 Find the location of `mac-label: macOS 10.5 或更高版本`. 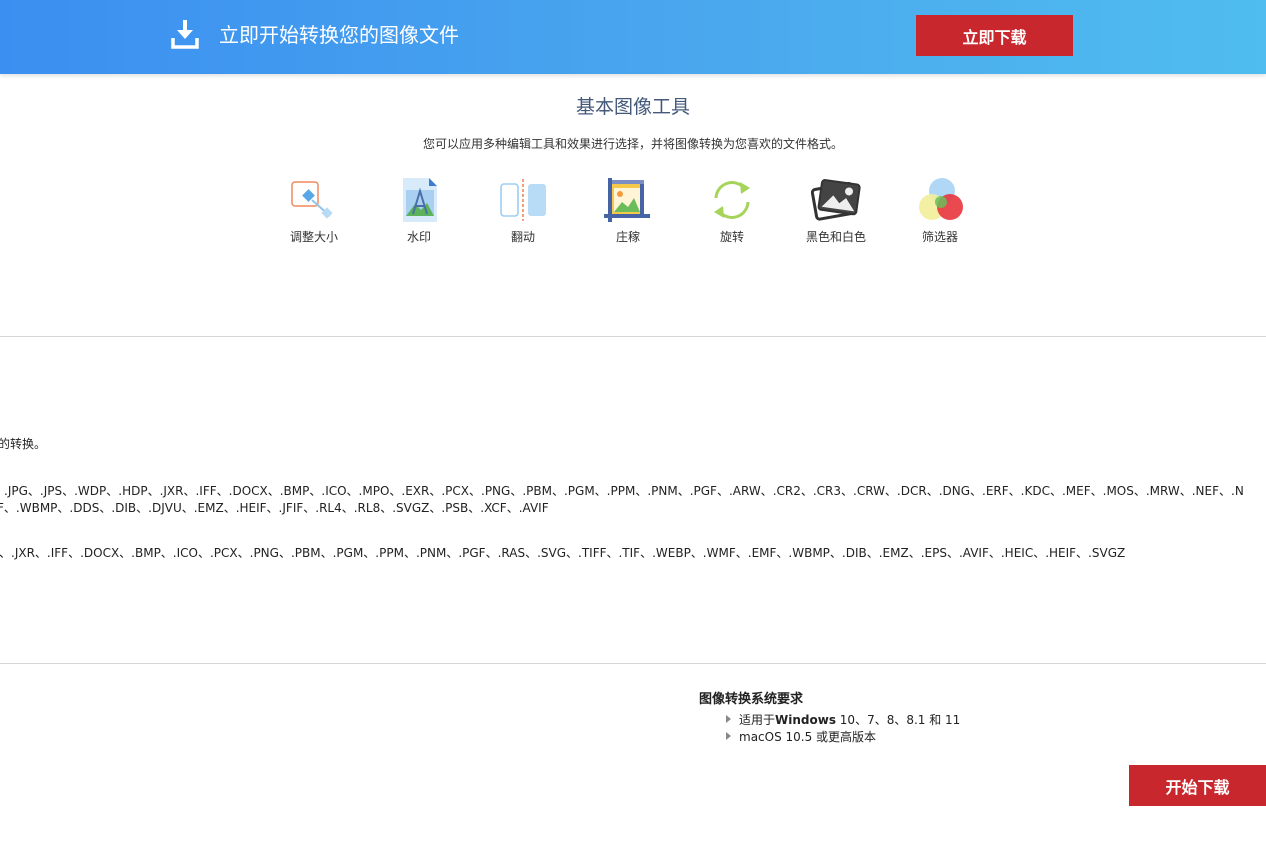

mac-label: macOS 10.5 或更高版本 is located at coordinates (808, 737).